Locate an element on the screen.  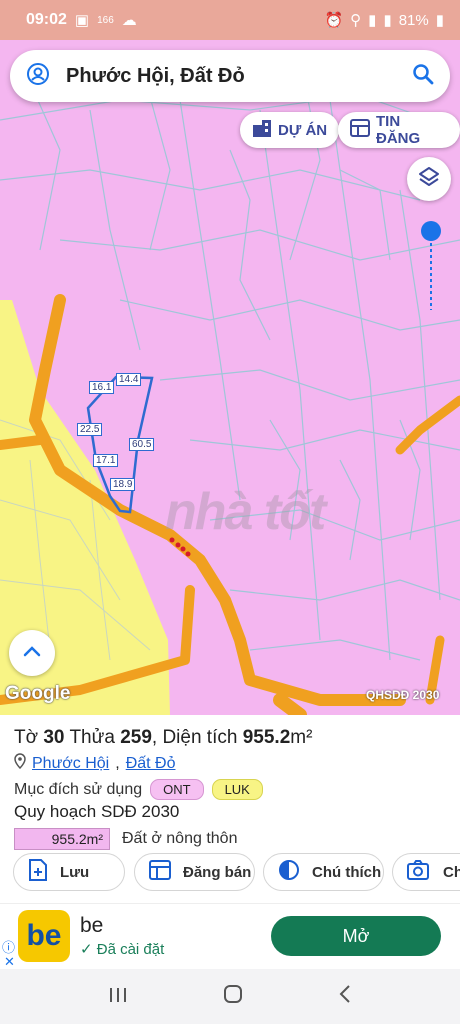
installed-check-icon: ✓ is located at coordinates (86, 949).